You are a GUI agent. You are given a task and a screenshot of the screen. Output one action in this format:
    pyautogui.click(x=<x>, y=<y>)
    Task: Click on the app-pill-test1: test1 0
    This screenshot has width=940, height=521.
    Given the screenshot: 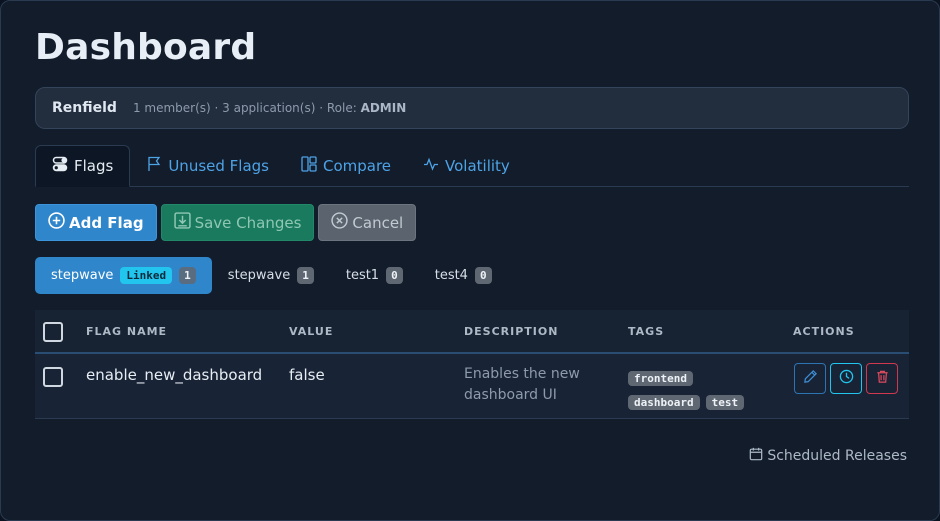 What is the action you would take?
    pyautogui.click(x=374, y=275)
    